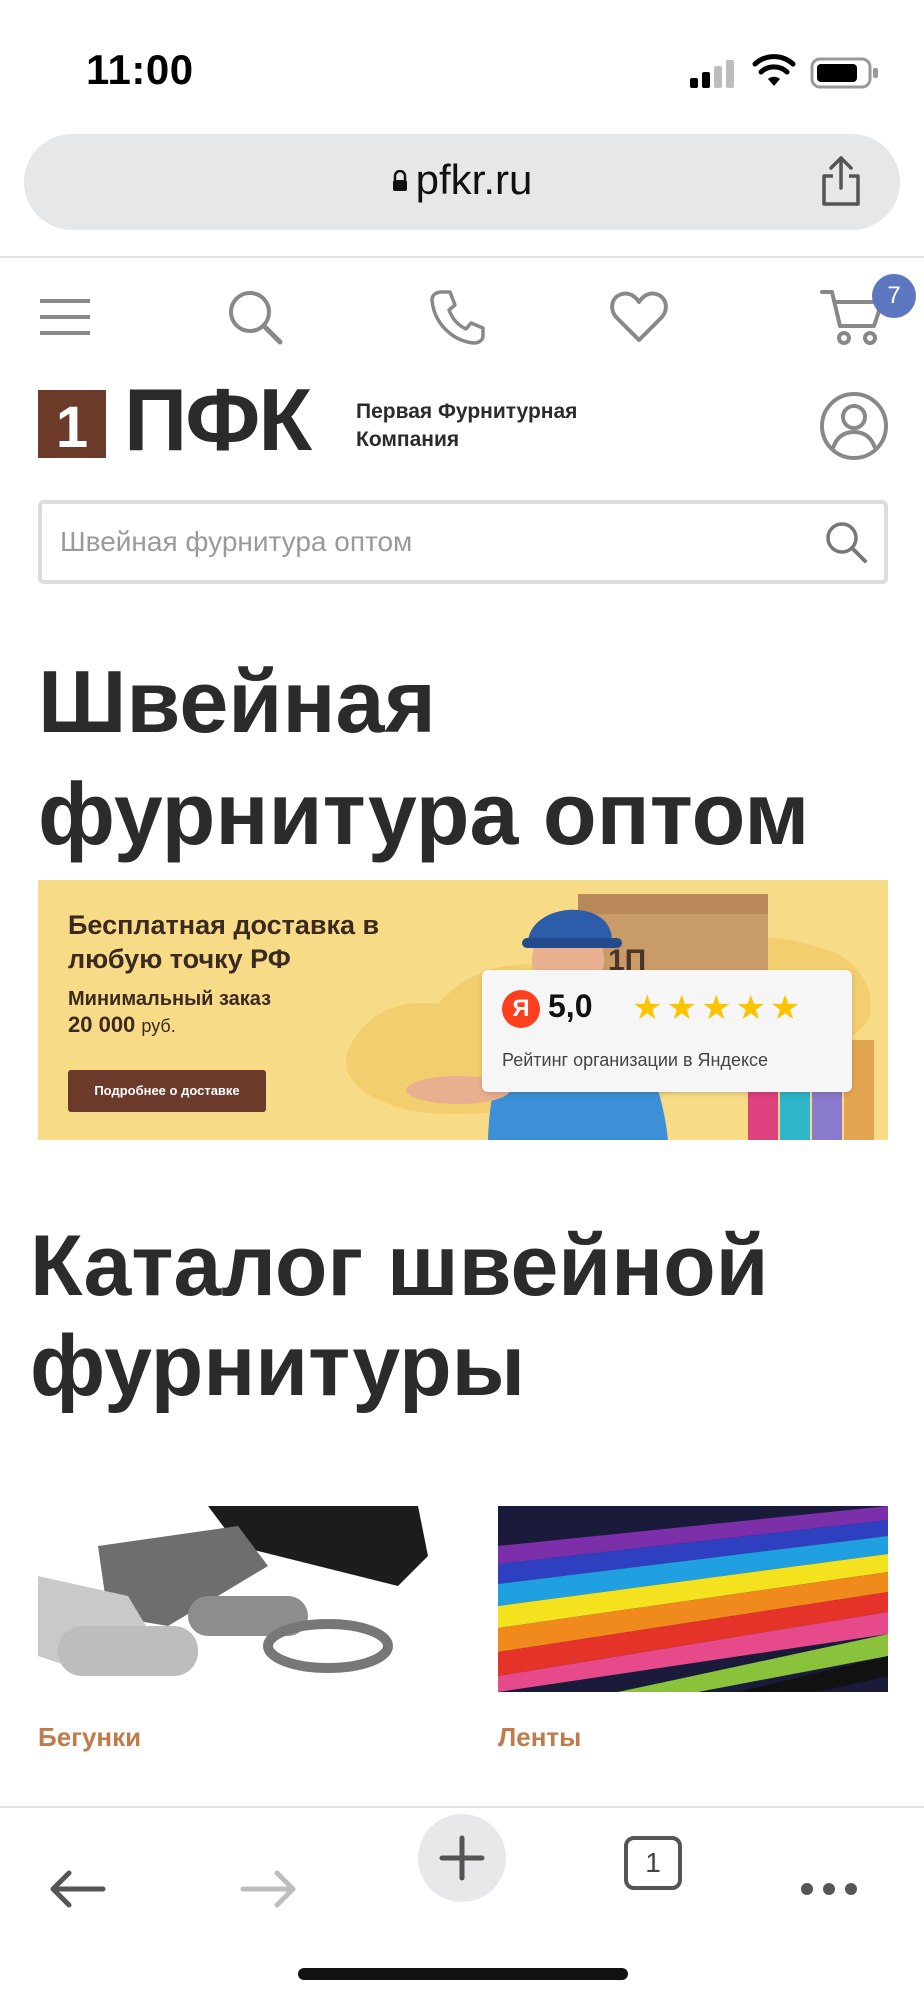 Image resolution: width=924 pixels, height=1999 pixels. I want to click on share-icon, so click(841, 181).